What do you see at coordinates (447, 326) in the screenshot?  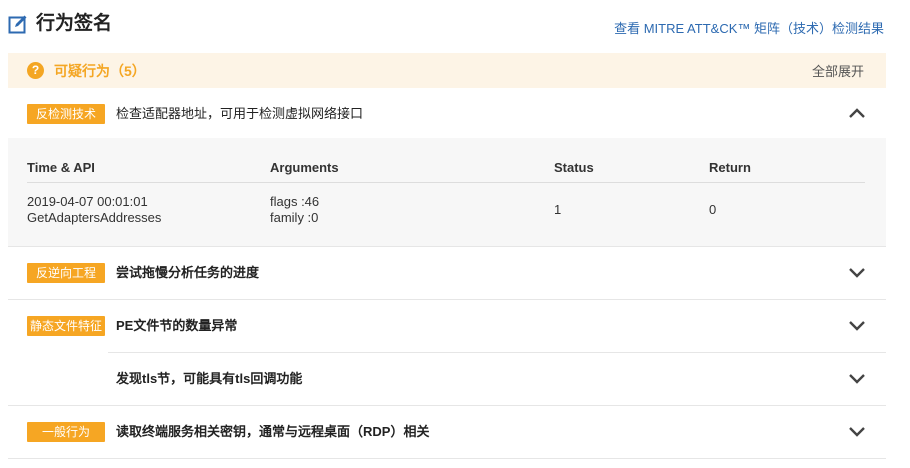 I see `behavior-row-static-file: 静态文件特征 PE文件节的数量异常` at bounding box center [447, 326].